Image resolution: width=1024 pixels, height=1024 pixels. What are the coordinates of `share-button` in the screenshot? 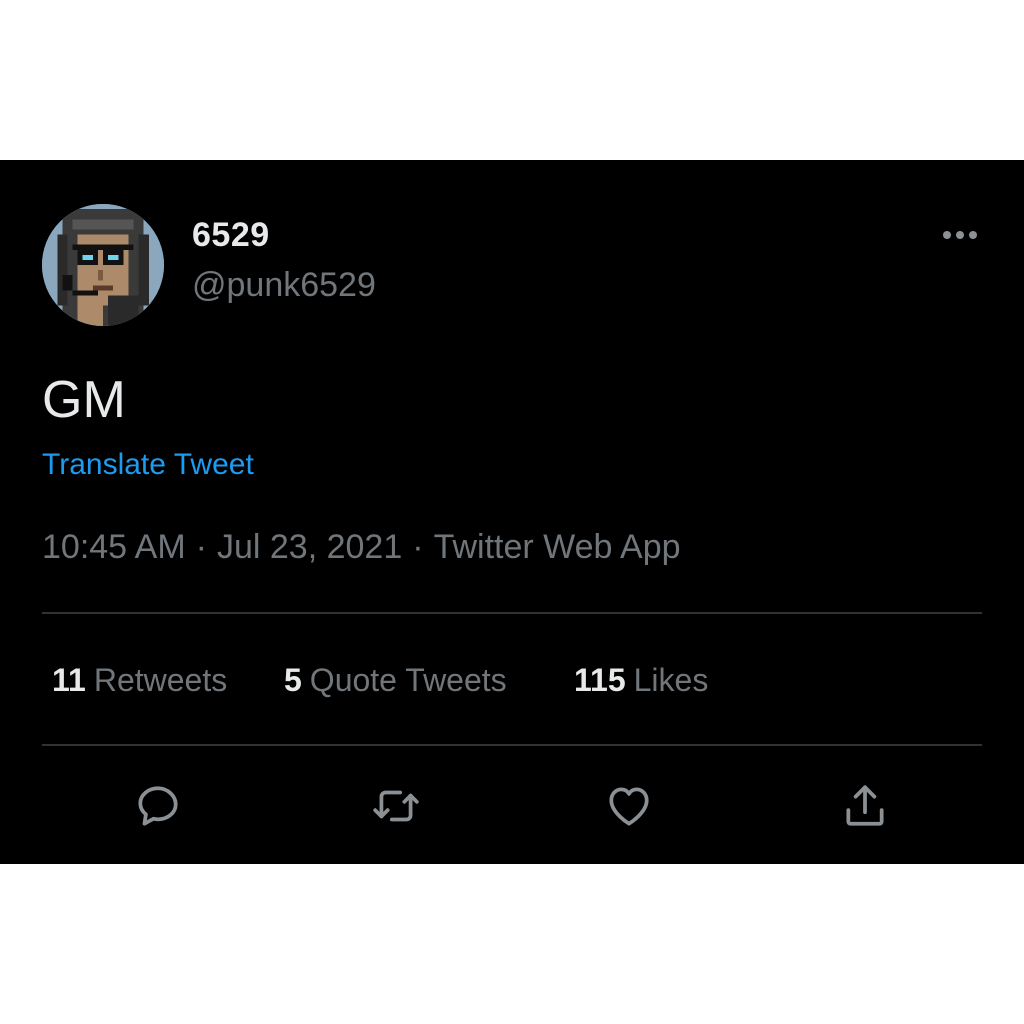 It's located at (865, 806).